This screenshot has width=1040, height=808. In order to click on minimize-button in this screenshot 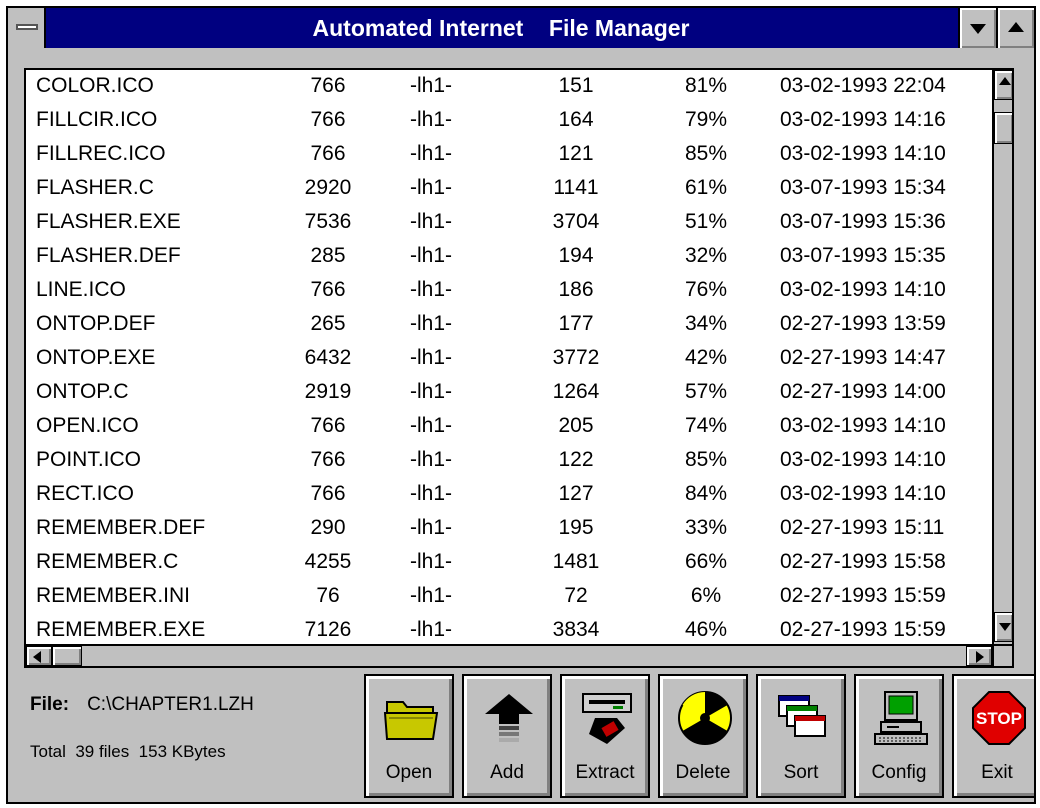, I will do `click(977, 28)`.